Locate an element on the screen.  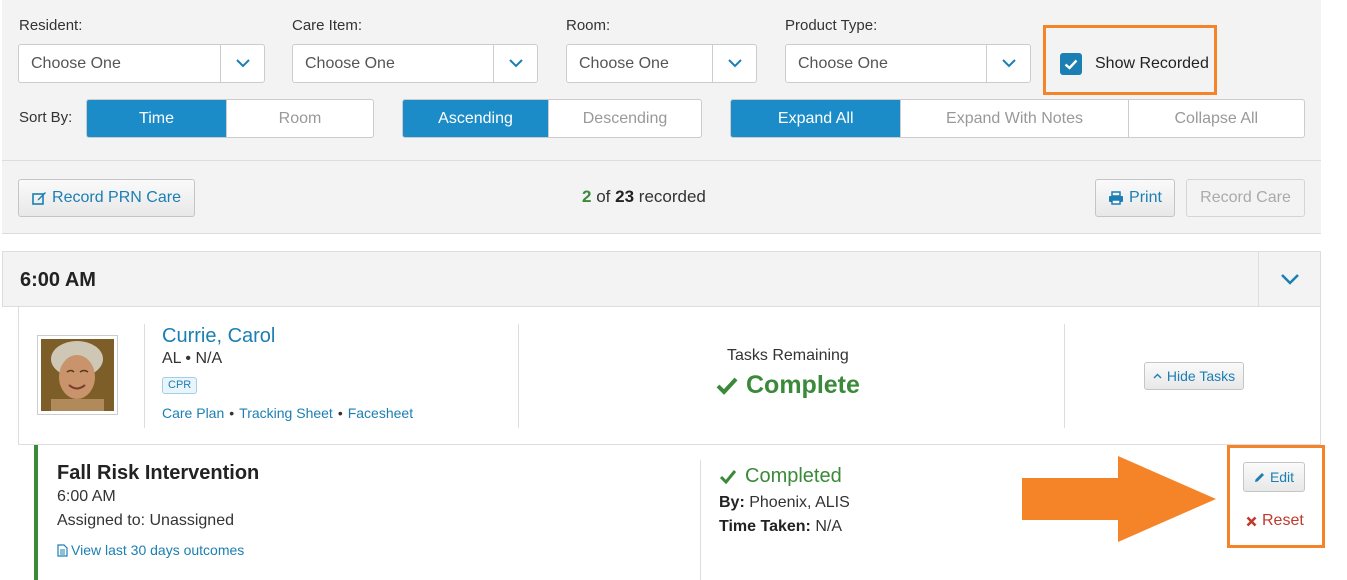
tasks-status: Complete is located at coordinates (788, 385).